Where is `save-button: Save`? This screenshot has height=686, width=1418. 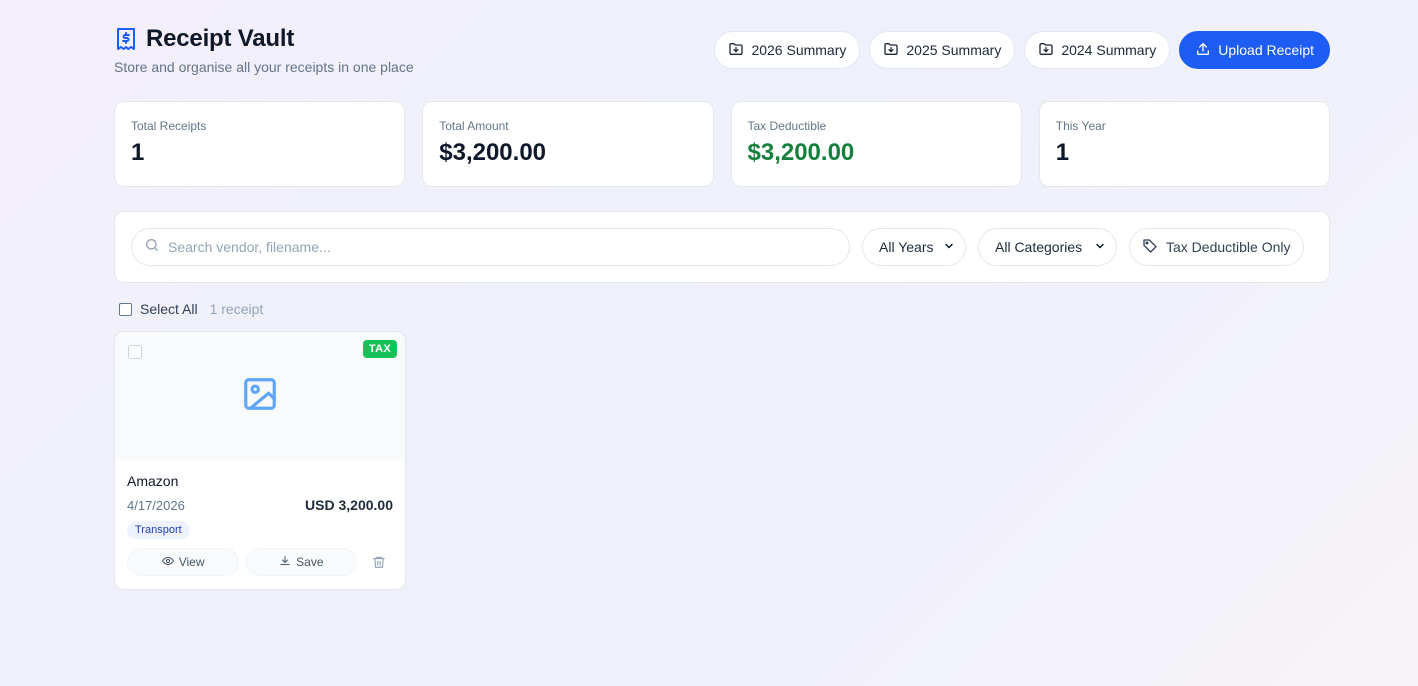
save-button: Save is located at coordinates (301, 562).